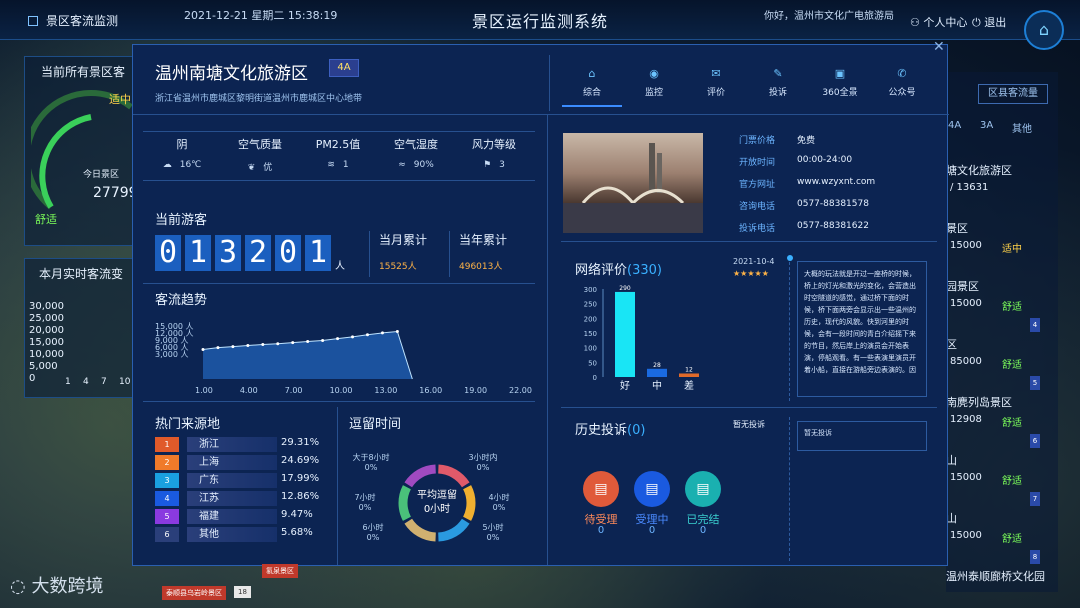 The width and height of the screenshot is (1080, 608). Describe the element at coordinates (318, 253) in the screenshot. I see `visitor-digit: 1` at that location.